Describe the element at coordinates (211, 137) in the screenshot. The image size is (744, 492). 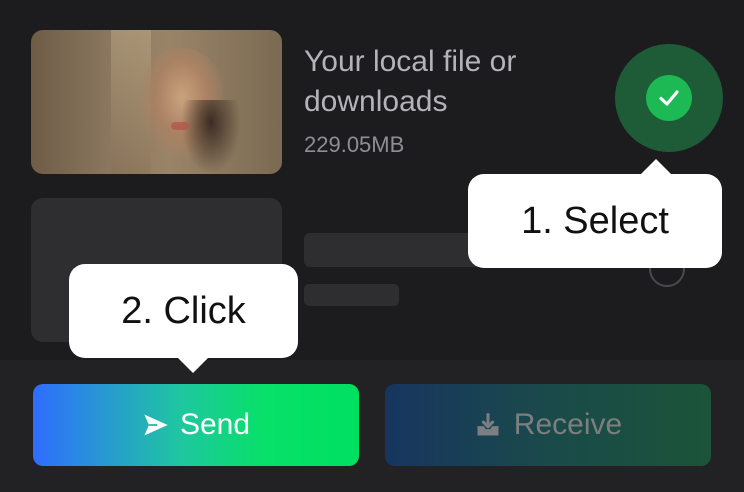
I see `thumbnail-shadow-area` at that location.